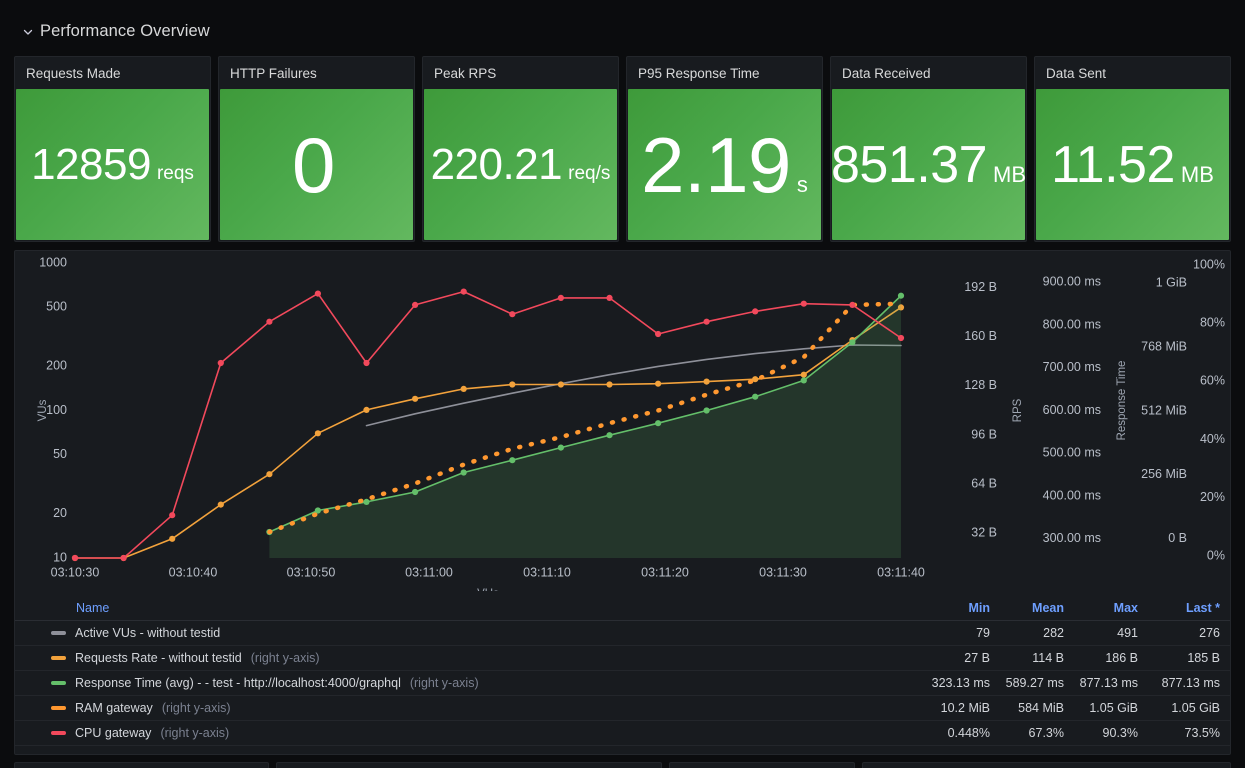 The image size is (1245, 768). Describe the element at coordinates (1072, 495) in the screenshot. I see `svg-text: 400.00 ms` at that location.